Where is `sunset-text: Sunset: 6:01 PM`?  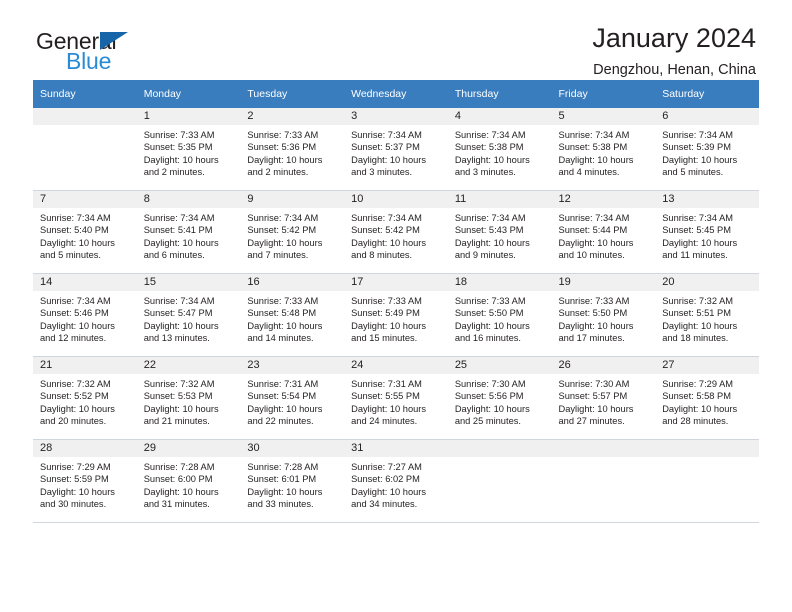
sunset-text: Sunset: 6:01 PM is located at coordinates (282, 479).